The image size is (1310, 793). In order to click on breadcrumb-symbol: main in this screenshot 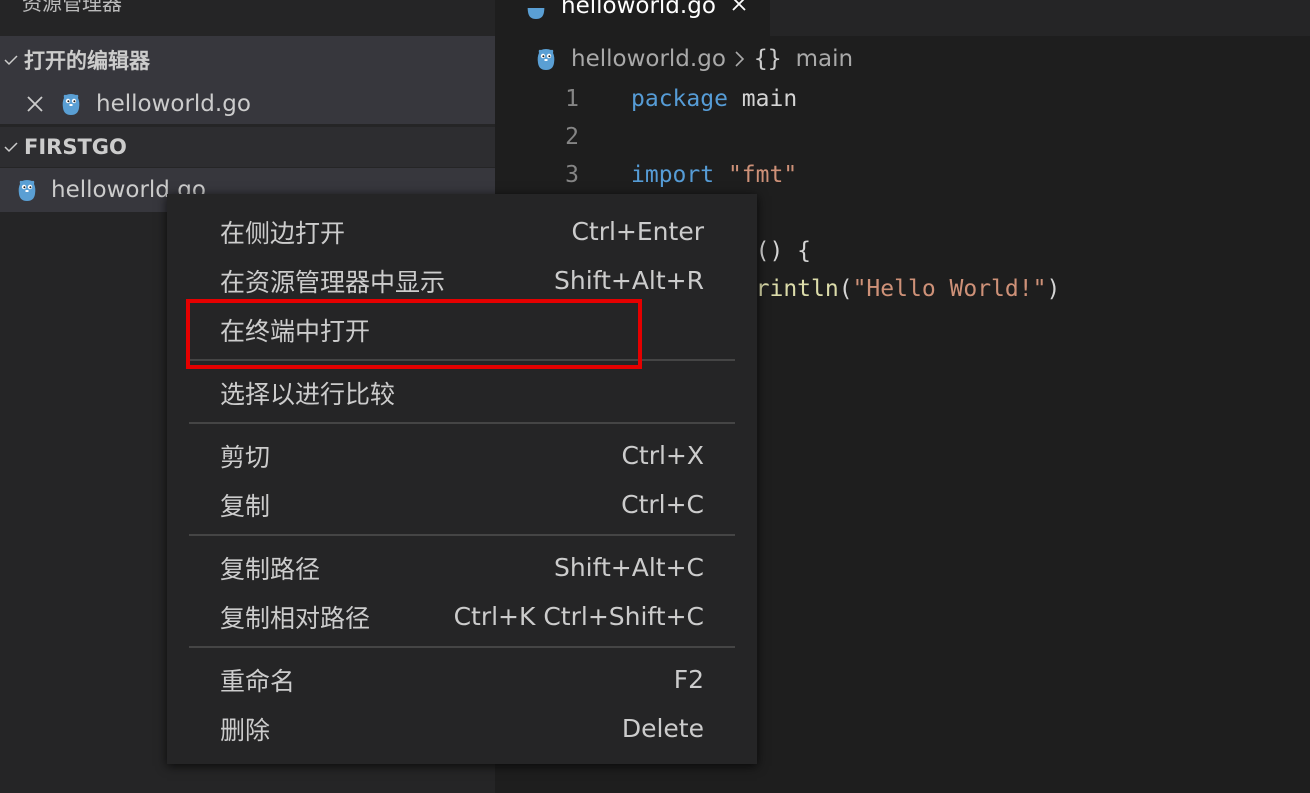, I will do `click(824, 59)`.